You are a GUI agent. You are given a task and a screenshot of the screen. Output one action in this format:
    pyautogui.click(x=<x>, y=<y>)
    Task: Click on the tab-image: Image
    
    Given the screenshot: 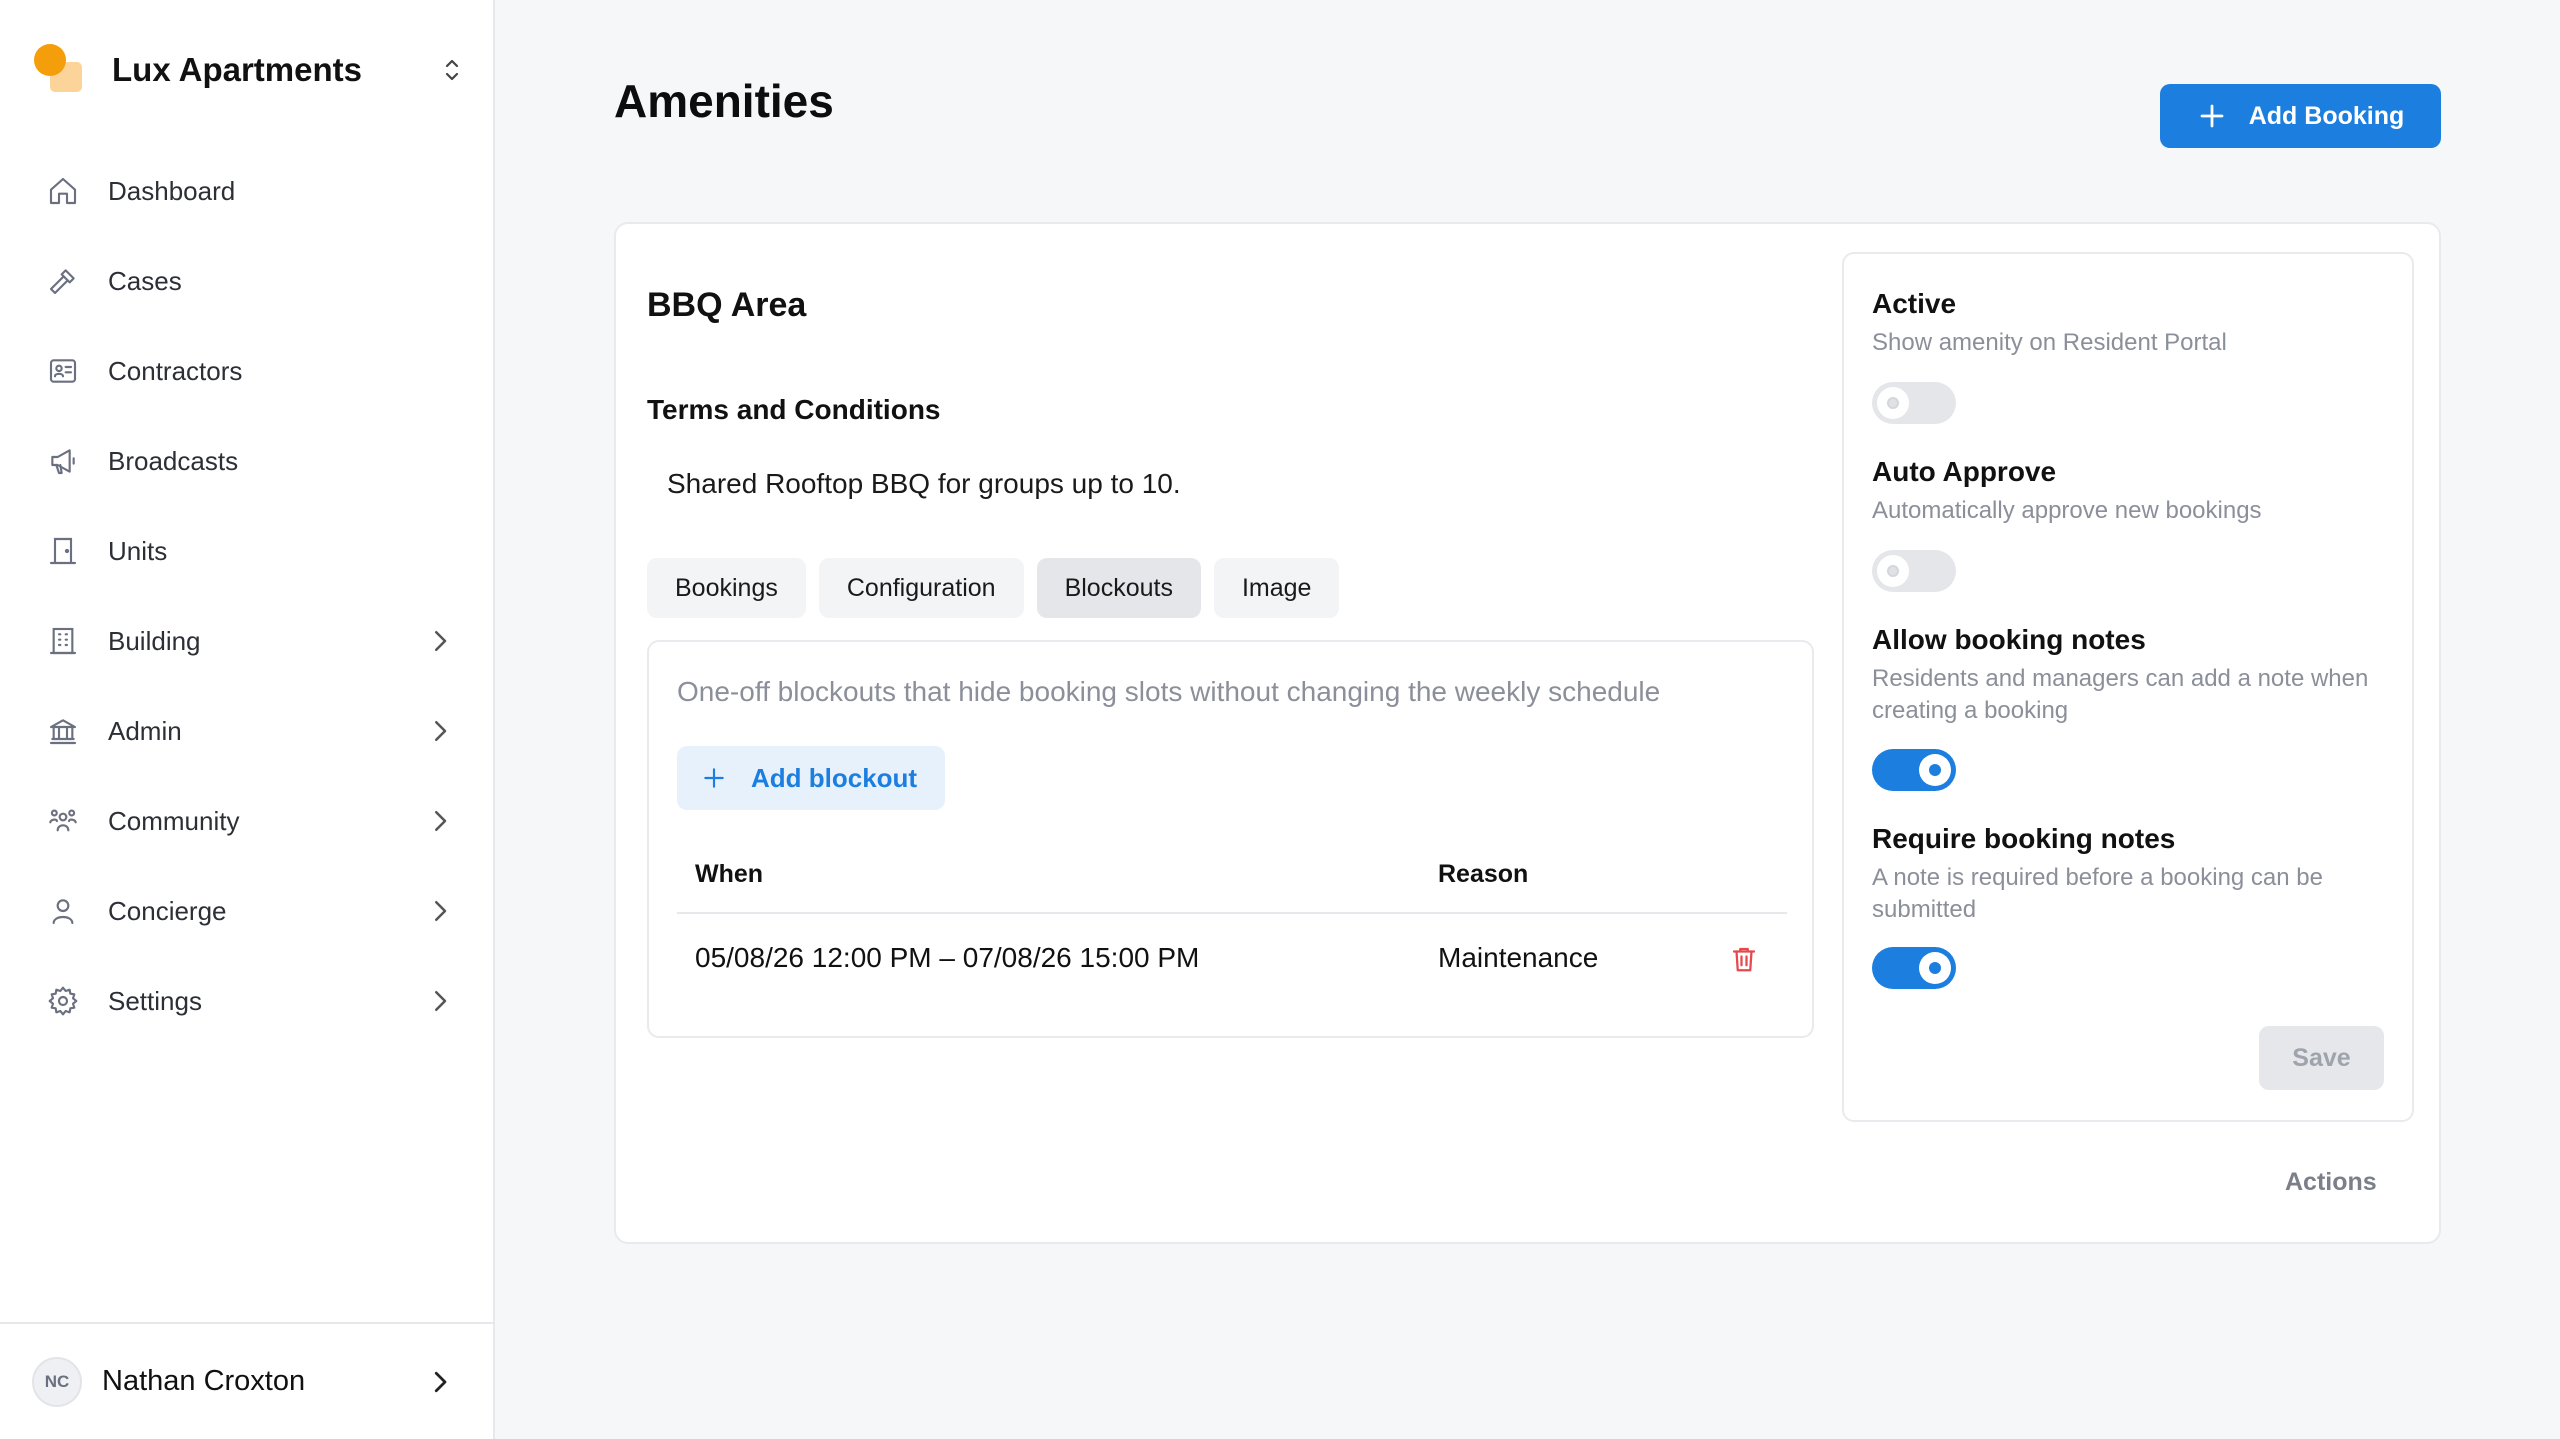 What is the action you would take?
    pyautogui.click(x=1276, y=588)
    